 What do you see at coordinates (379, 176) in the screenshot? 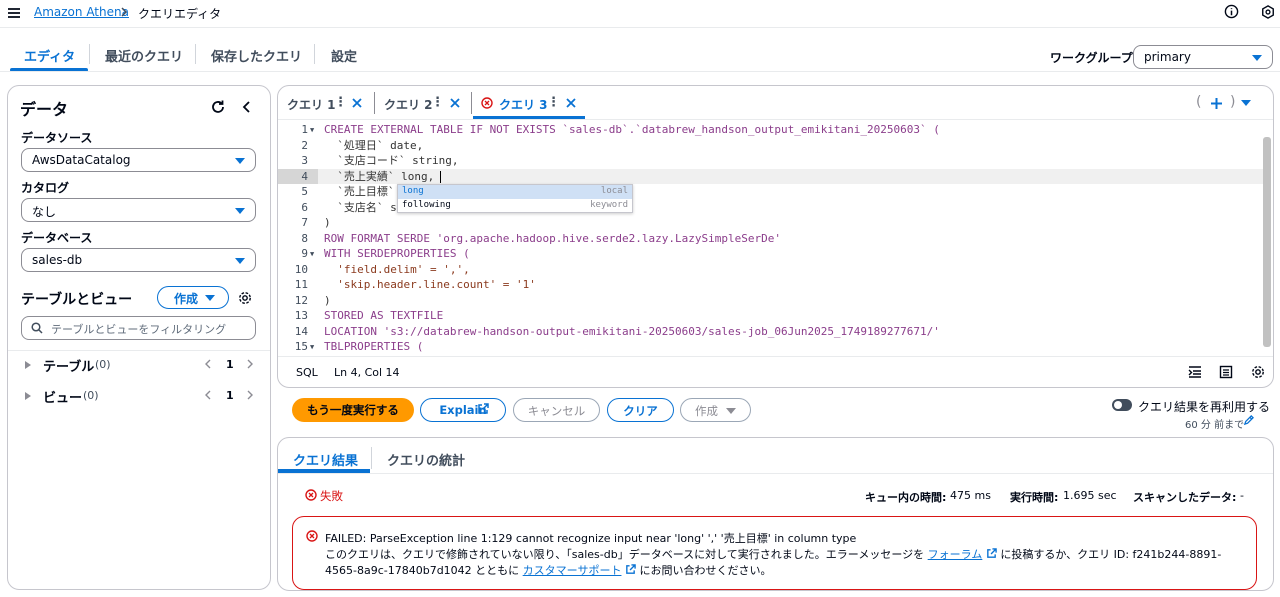
I see `code-line: `売上実績` long,` at bounding box center [379, 176].